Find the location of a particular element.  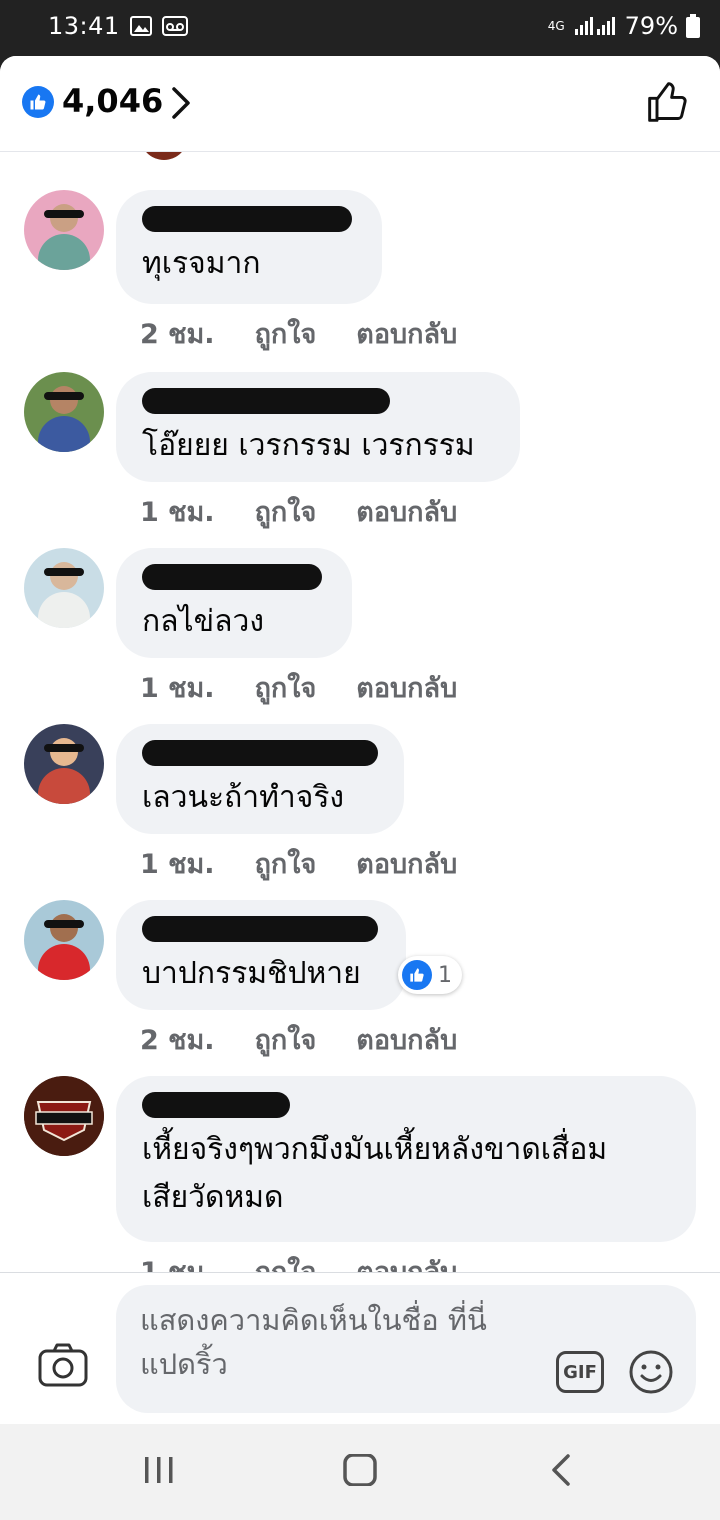

like-count: 4,046 is located at coordinates (112, 101).